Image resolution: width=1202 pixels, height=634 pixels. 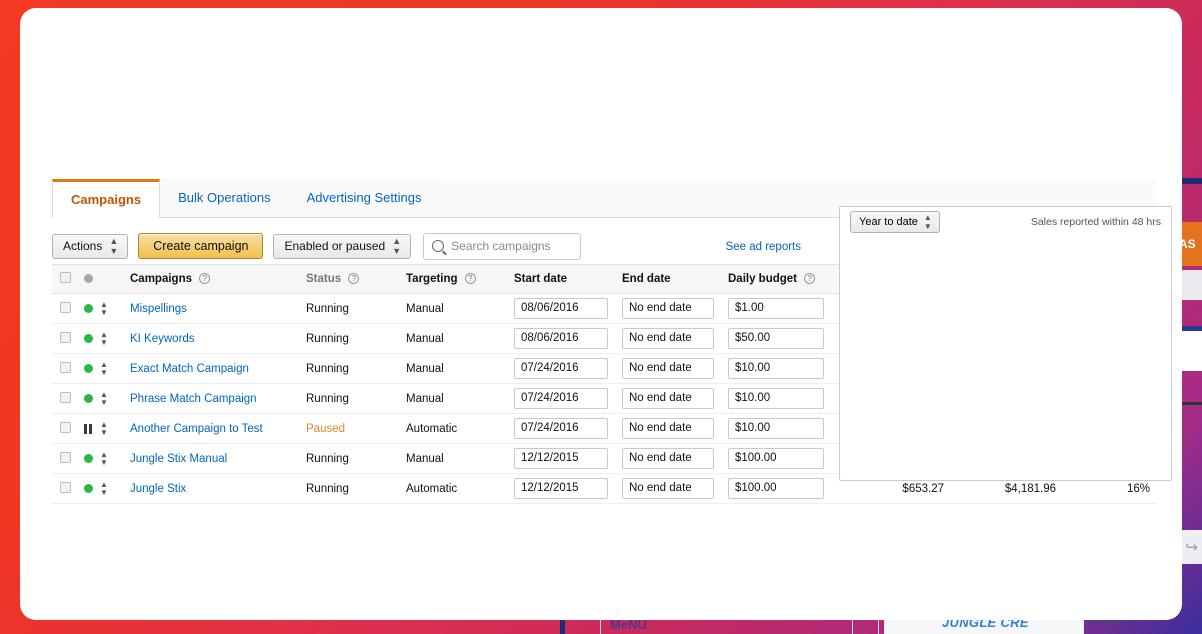 What do you see at coordinates (562, 279) in the screenshot?
I see `start-date-header: Start date` at bounding box center [562, 279].